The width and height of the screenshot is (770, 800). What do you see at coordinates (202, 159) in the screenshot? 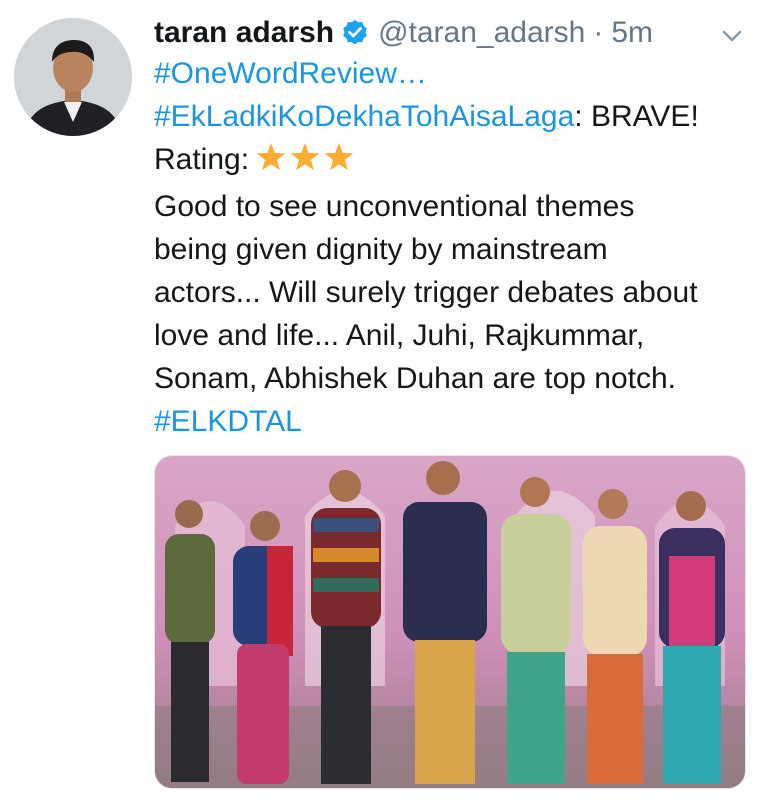
I see `rating-label: Rating:` at bounding box center [202, 159].